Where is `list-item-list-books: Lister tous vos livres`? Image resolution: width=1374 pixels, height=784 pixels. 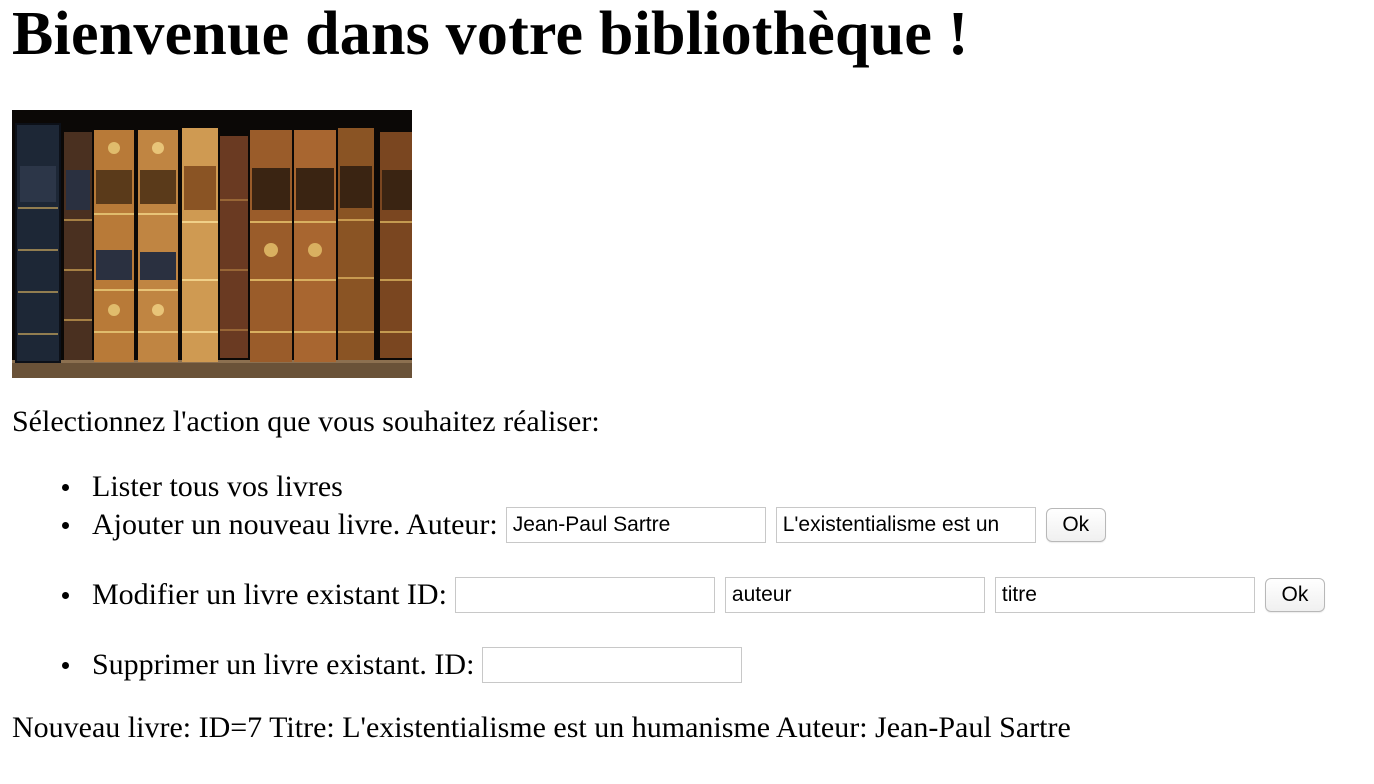 list-item-list-books: Lister tous vos livres is located at coordinates (668, 487).